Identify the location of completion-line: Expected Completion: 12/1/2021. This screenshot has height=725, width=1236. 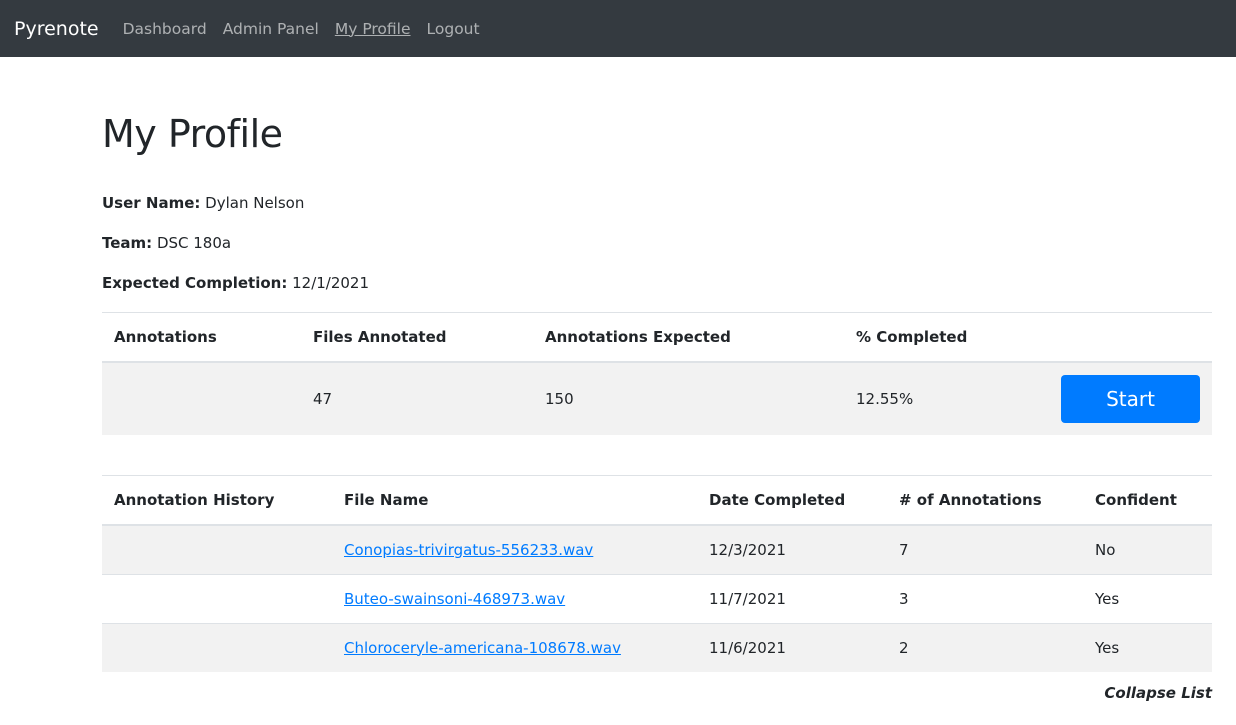
(657, 294).